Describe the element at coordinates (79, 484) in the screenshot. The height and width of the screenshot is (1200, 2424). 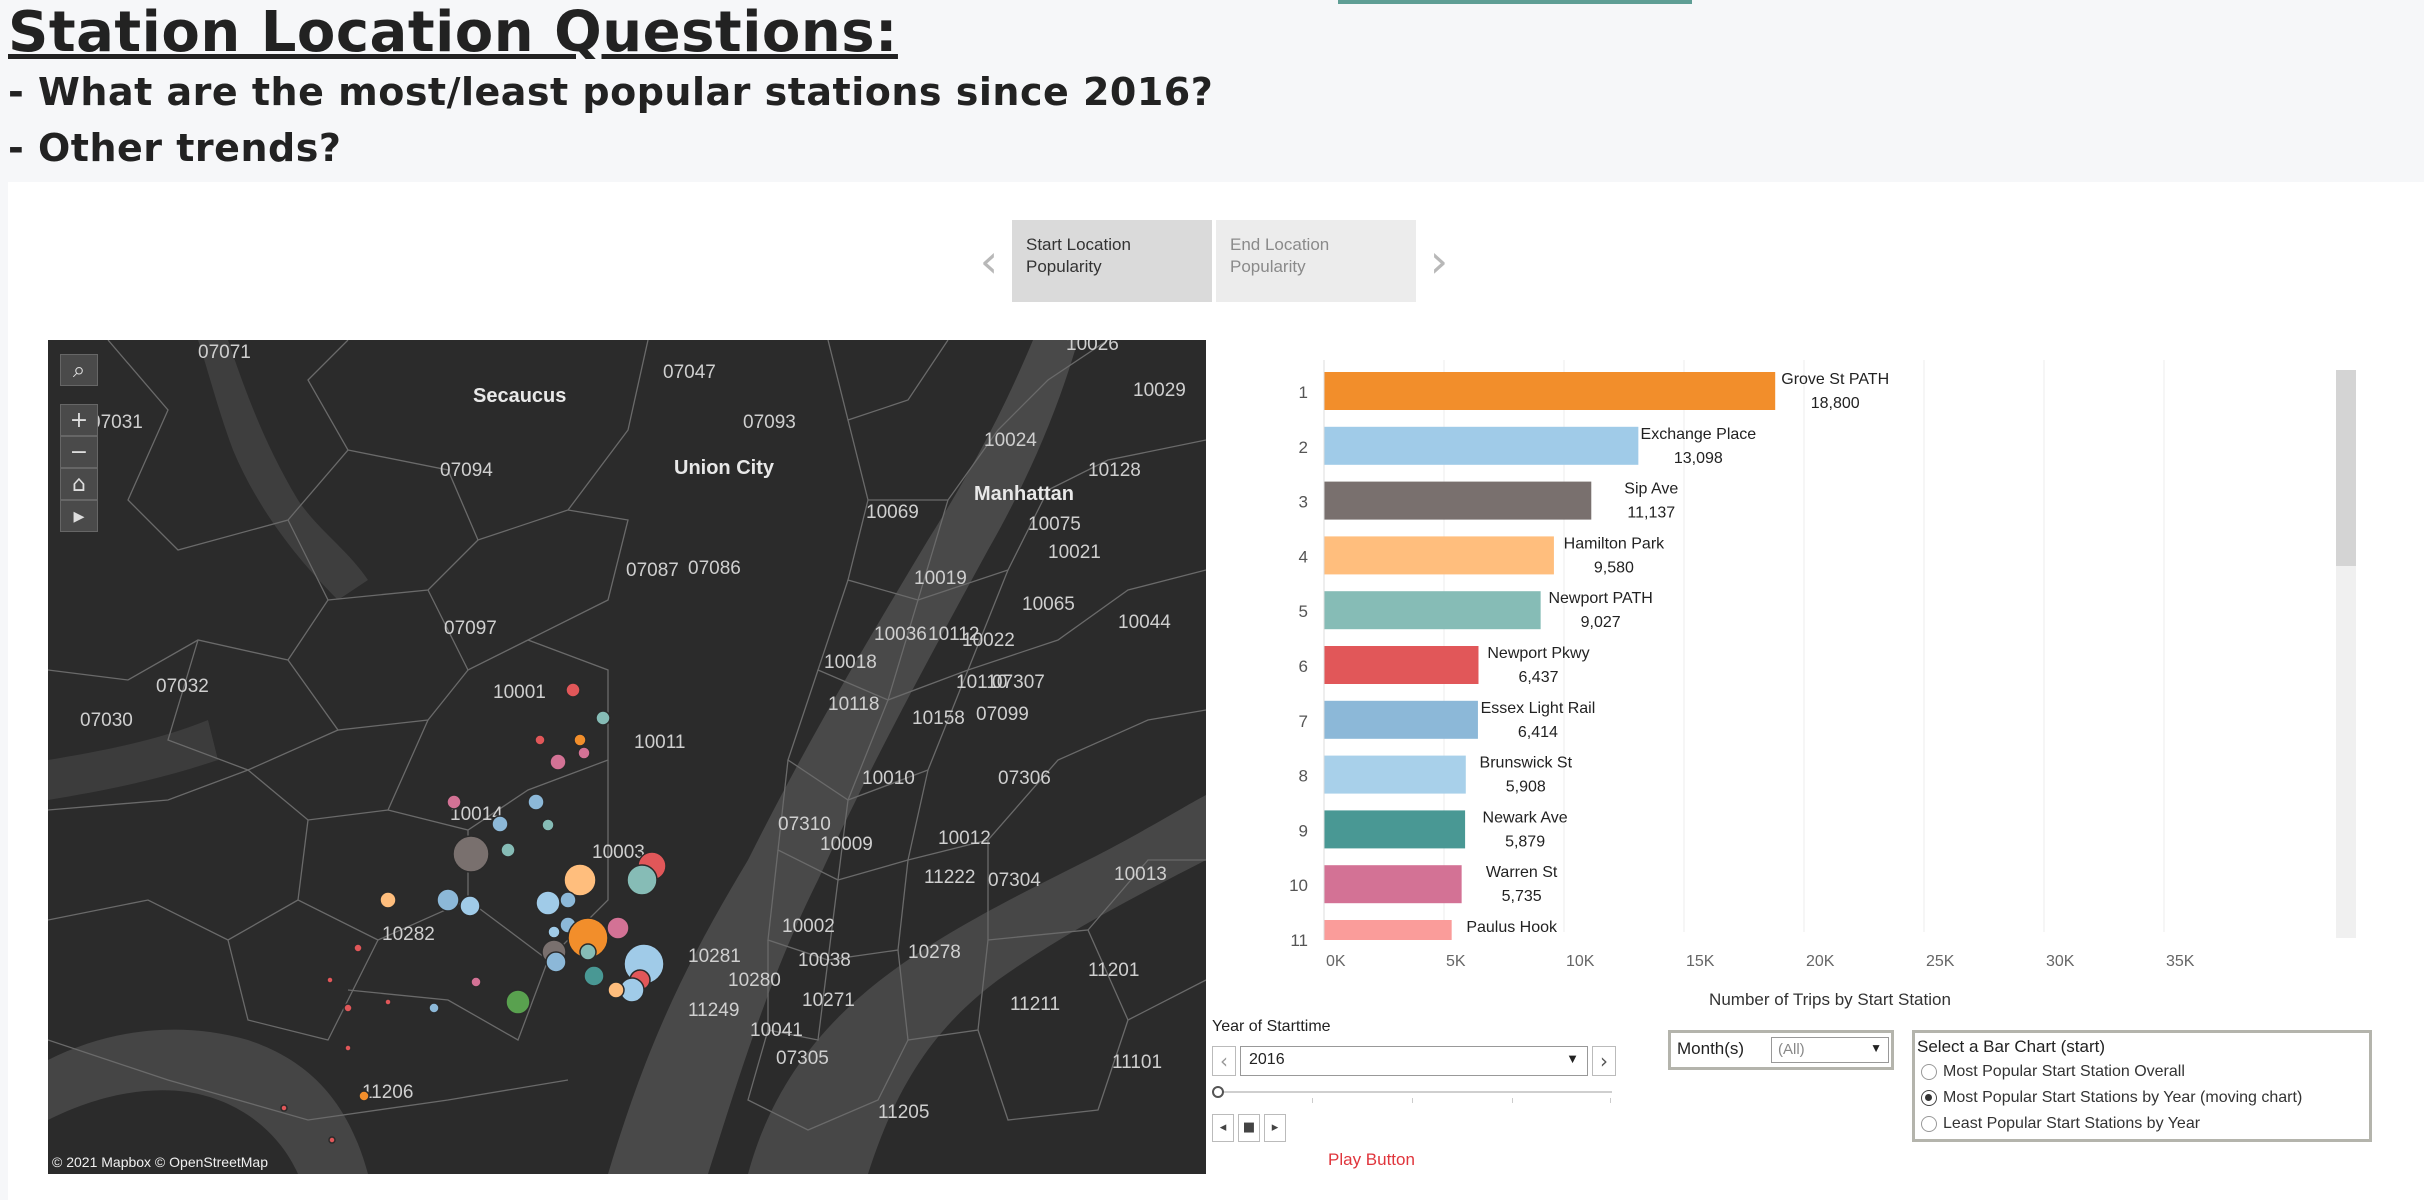
I see `home-icon: ⌂` at that location.